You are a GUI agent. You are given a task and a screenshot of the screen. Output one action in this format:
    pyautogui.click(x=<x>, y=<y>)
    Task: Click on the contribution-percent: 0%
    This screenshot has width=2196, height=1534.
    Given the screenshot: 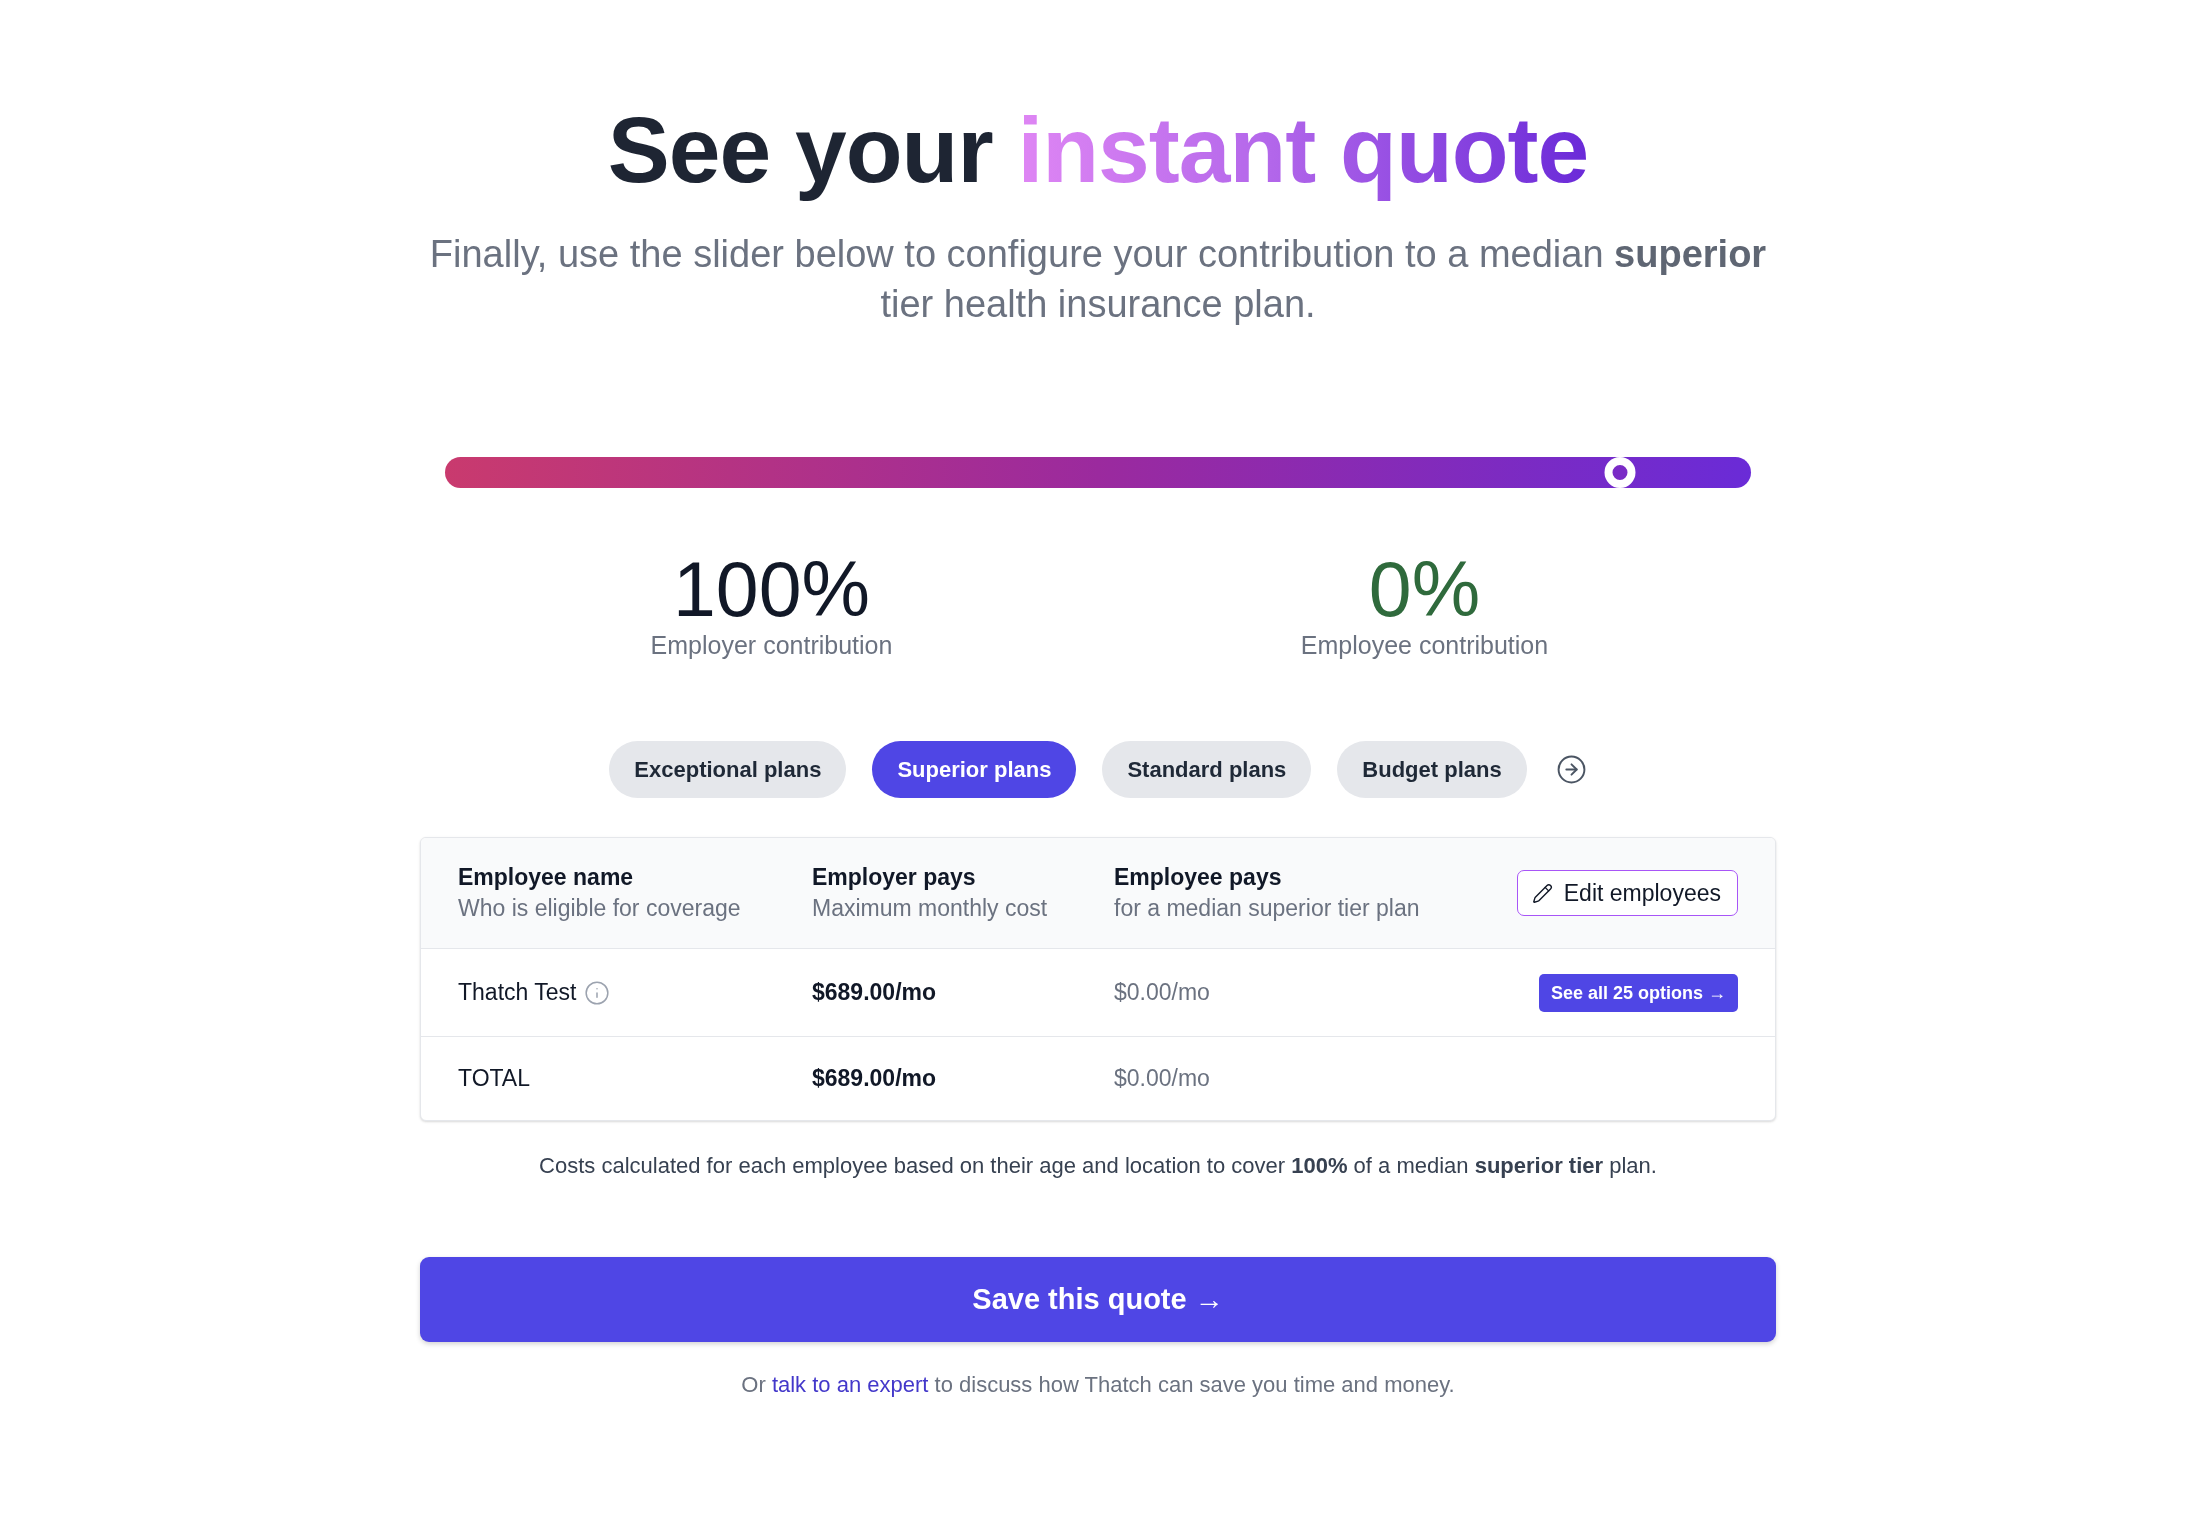 What is the action you would take?
    pyautogui.click(x=1424, y=589)
    